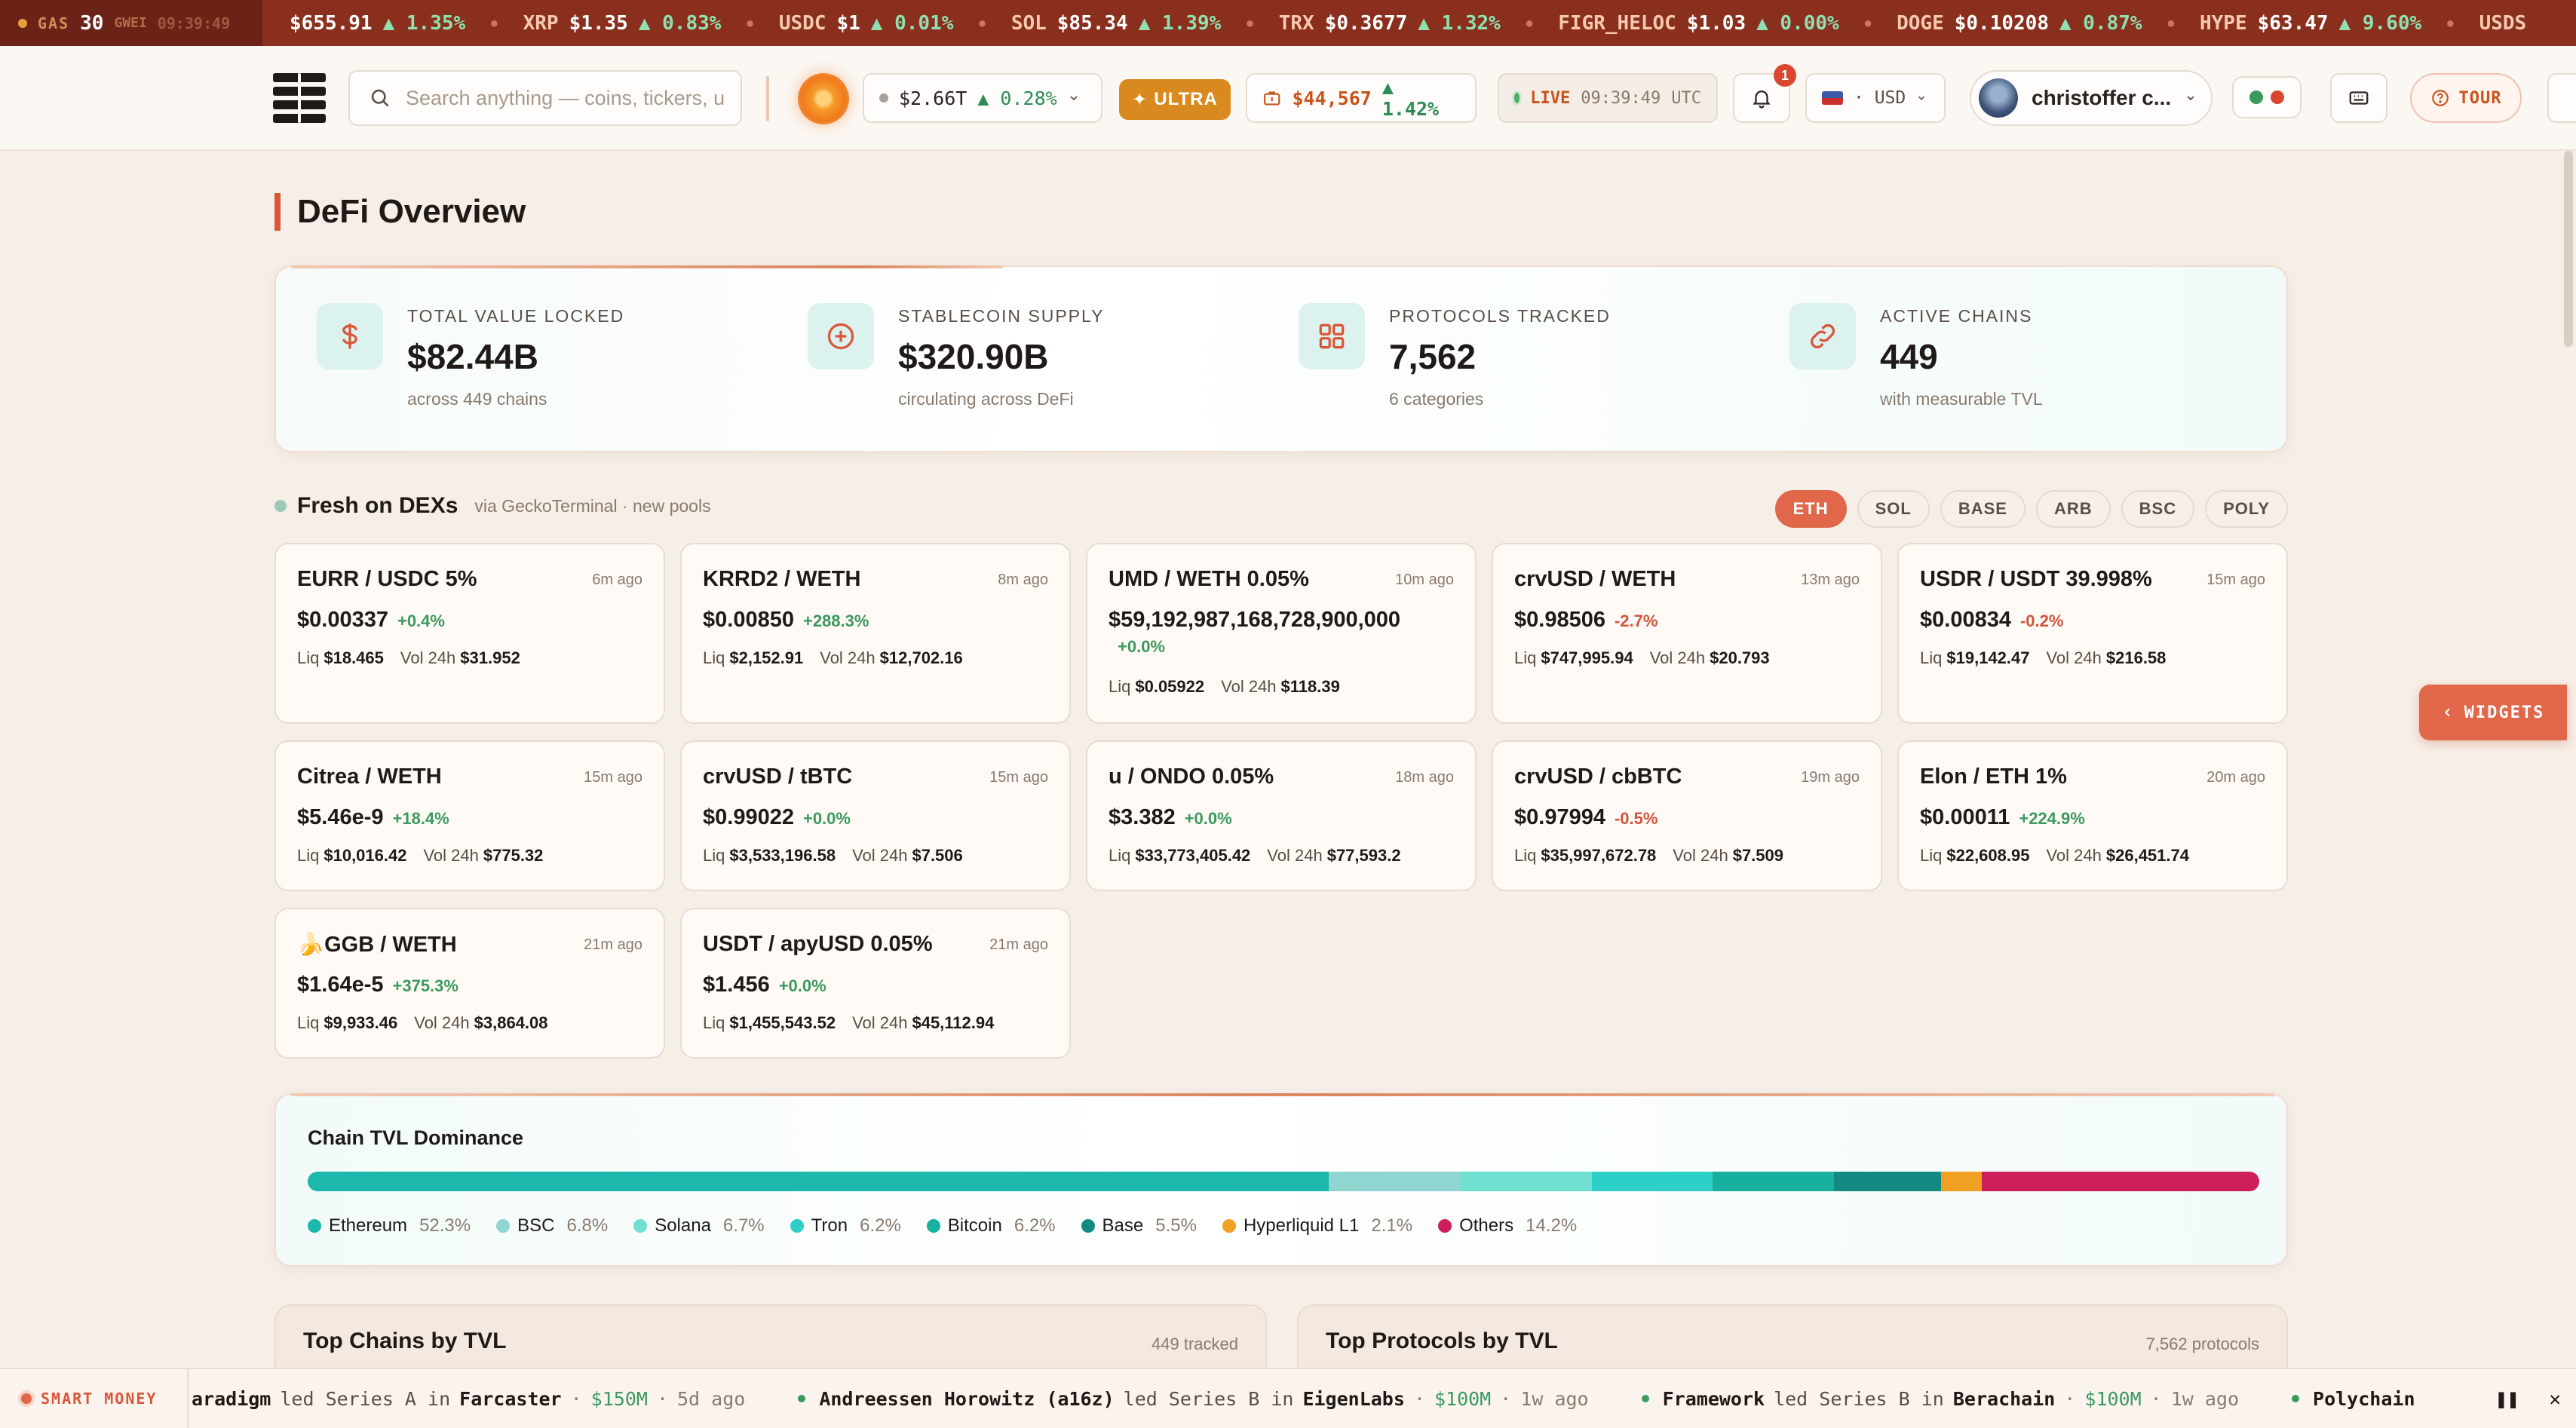 This screenshot has height=1428, width=2576. Describe the element at coordinates (541, 23) in the screenshot. I see `ticker-symbol: XRP` at that location.